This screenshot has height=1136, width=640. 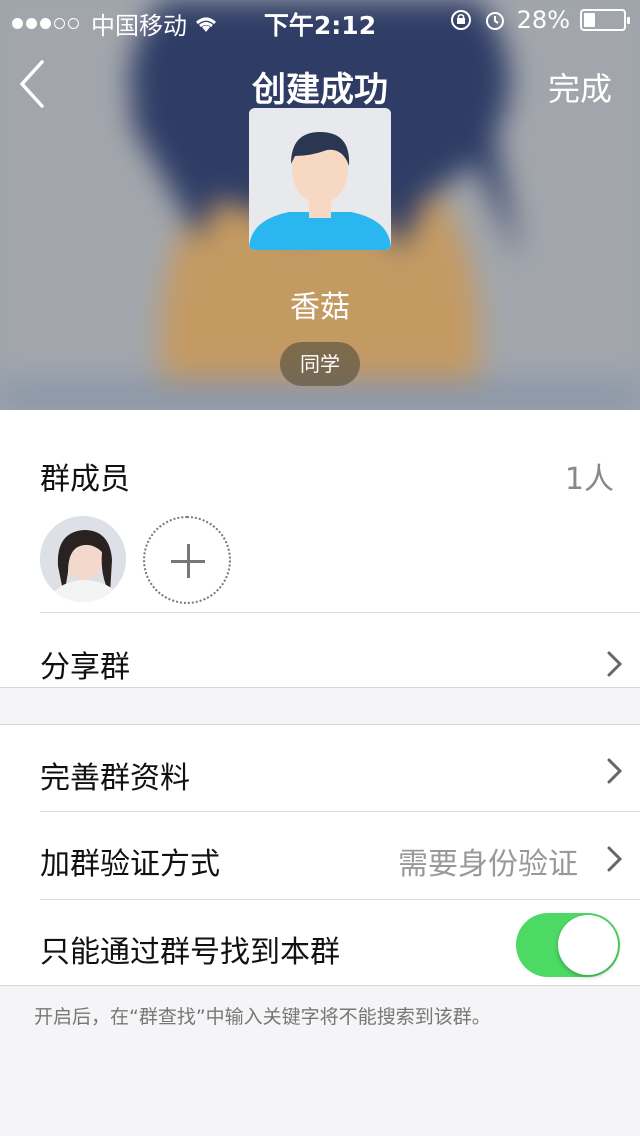 I want to click on group-avatar, so click(x=320, y=179).